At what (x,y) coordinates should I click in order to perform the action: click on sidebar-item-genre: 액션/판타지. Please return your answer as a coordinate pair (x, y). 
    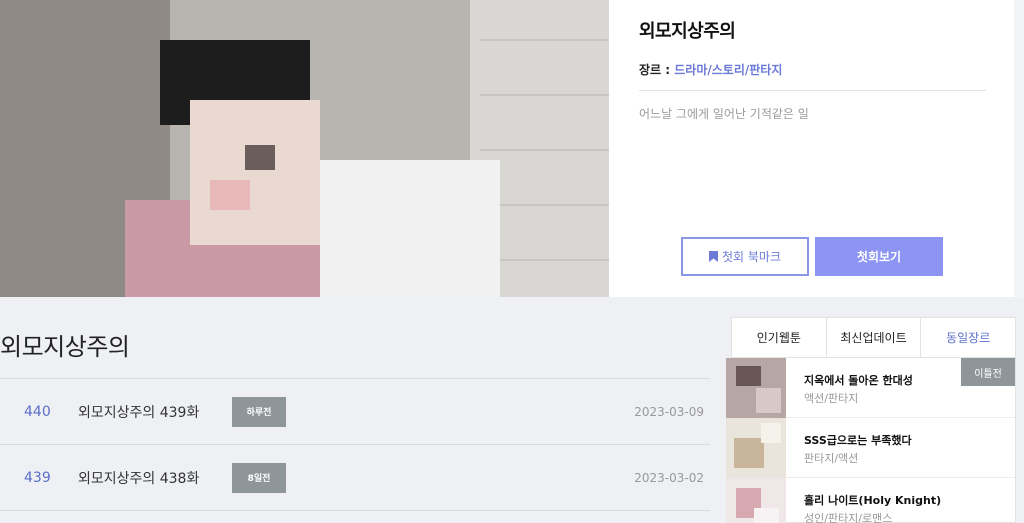
    Looking at the image, I should click on (831, 398).